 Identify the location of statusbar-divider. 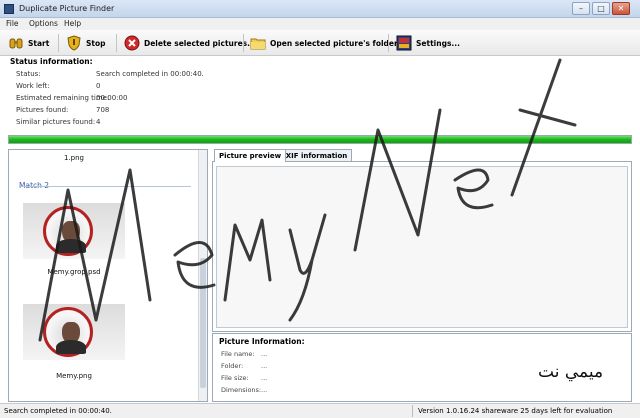
(412, 411).